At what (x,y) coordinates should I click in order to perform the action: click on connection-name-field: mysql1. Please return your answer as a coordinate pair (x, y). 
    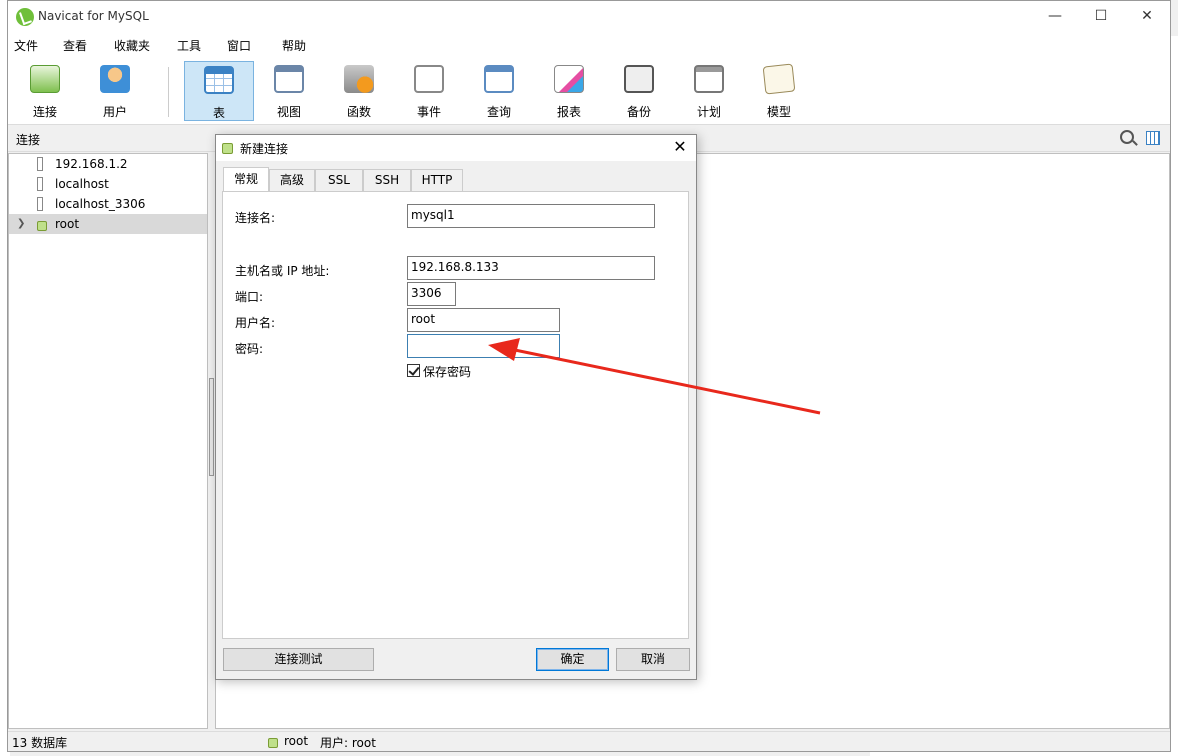
    Looking at the image, I should click on (531, 216).